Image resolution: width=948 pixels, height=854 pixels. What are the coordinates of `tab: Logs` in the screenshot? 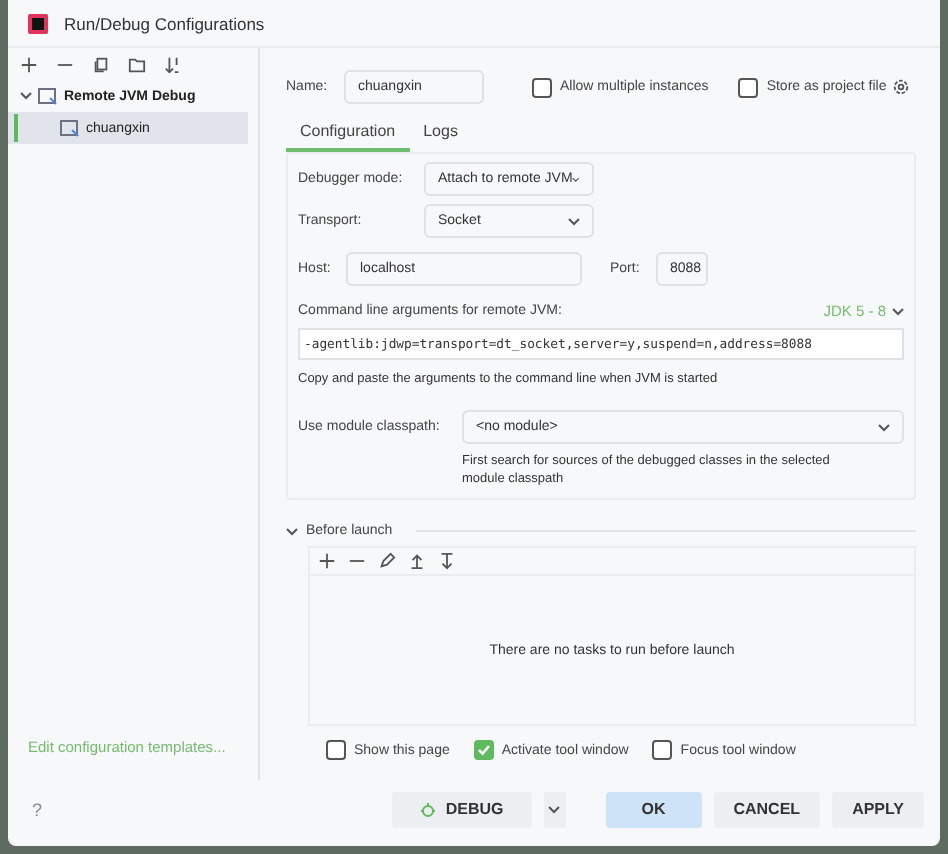 It's located at (440, 134).